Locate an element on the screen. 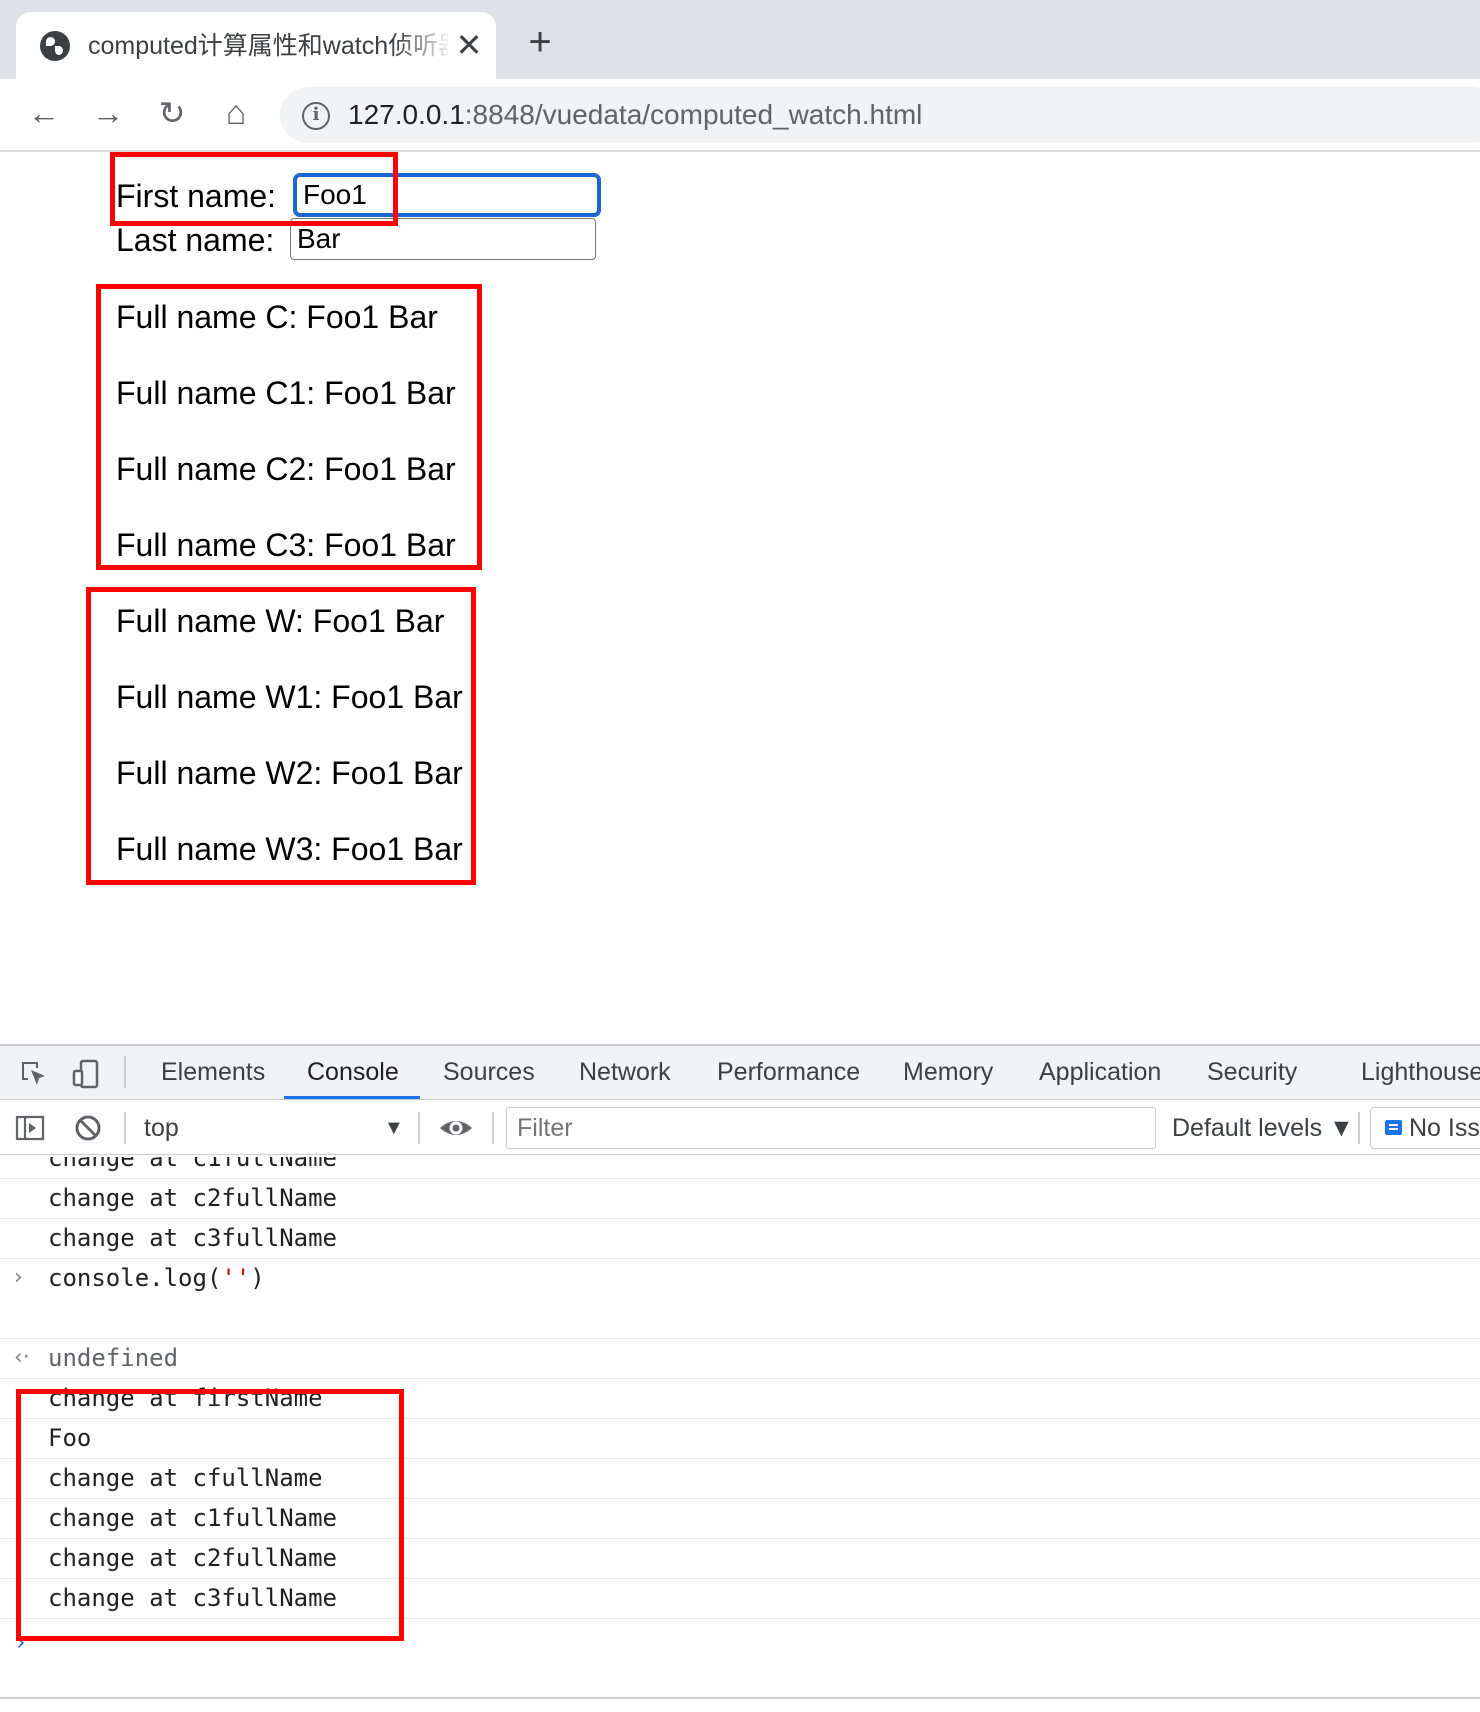  tab-elements: Elements is located at coordinates (213, 1073).